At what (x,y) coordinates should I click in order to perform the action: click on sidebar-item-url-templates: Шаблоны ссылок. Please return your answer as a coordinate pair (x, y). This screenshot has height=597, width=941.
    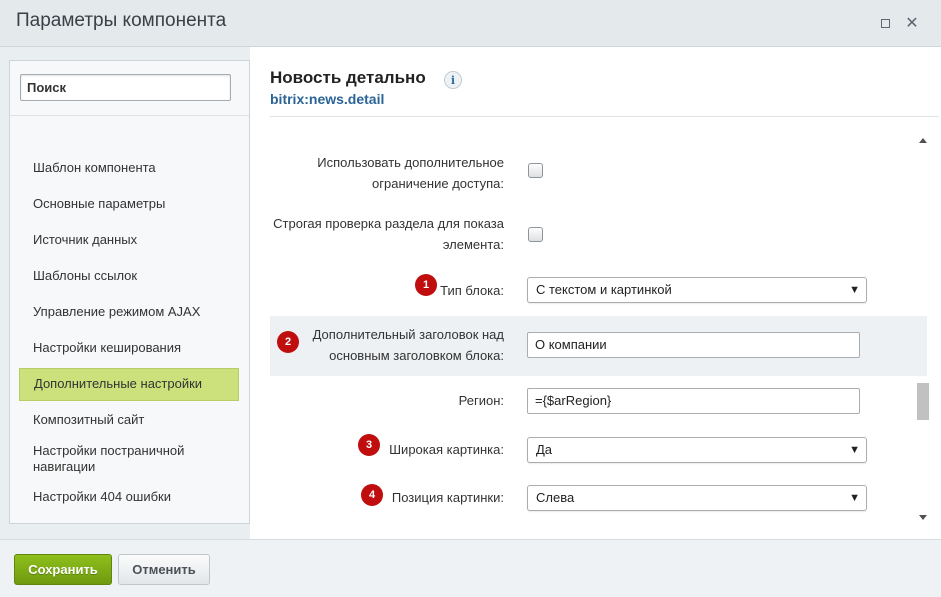
    Looking at the image, I should click on (129, 276).